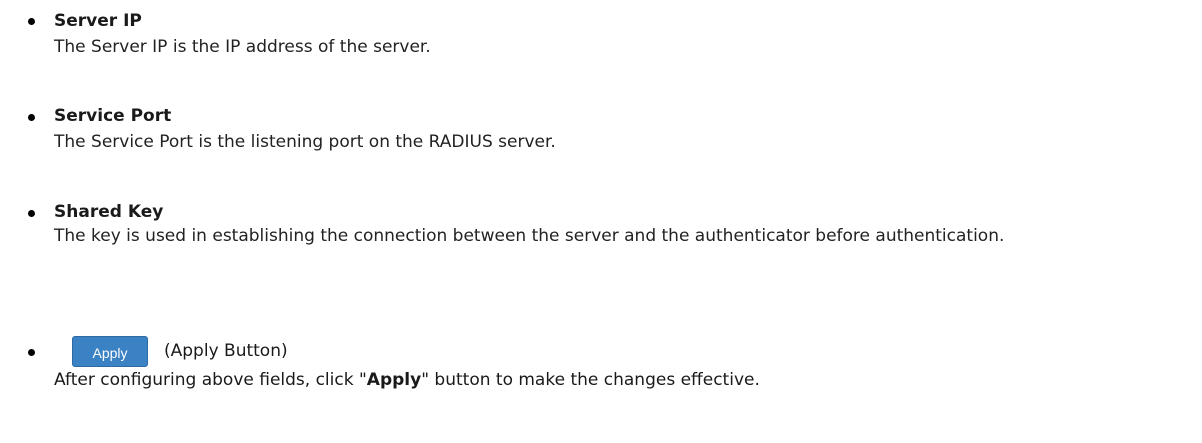 The height and width of the screenshot is (443, 1202). Describe the element at coordinates (113, 116) in the screenshot. I see `term-service-port: Service Port` at that location.